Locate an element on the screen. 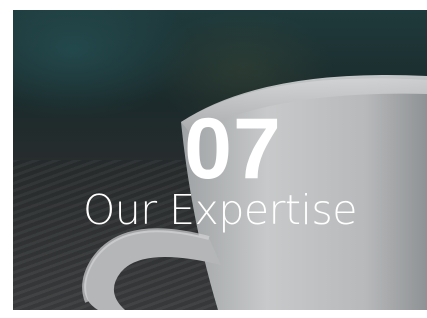 This screenshot has width=427, height=318. cup-handle is located at coordinates (152, 270).